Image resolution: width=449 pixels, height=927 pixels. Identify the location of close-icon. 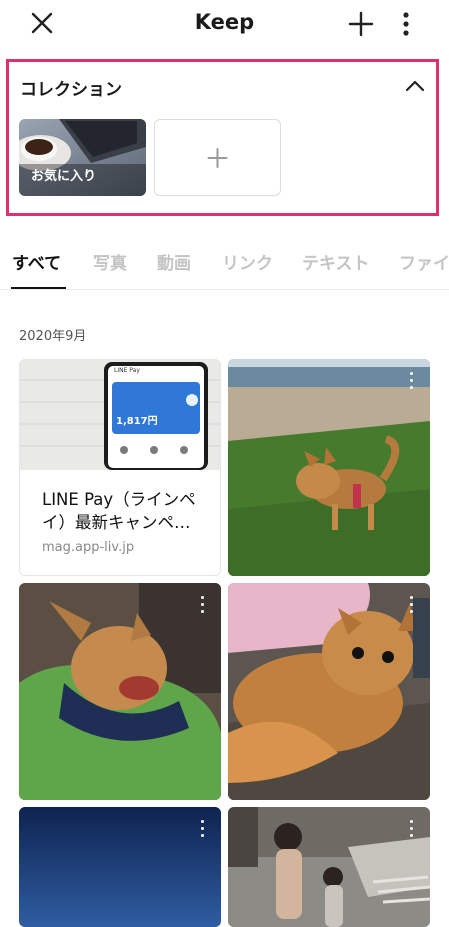
(42, 23).